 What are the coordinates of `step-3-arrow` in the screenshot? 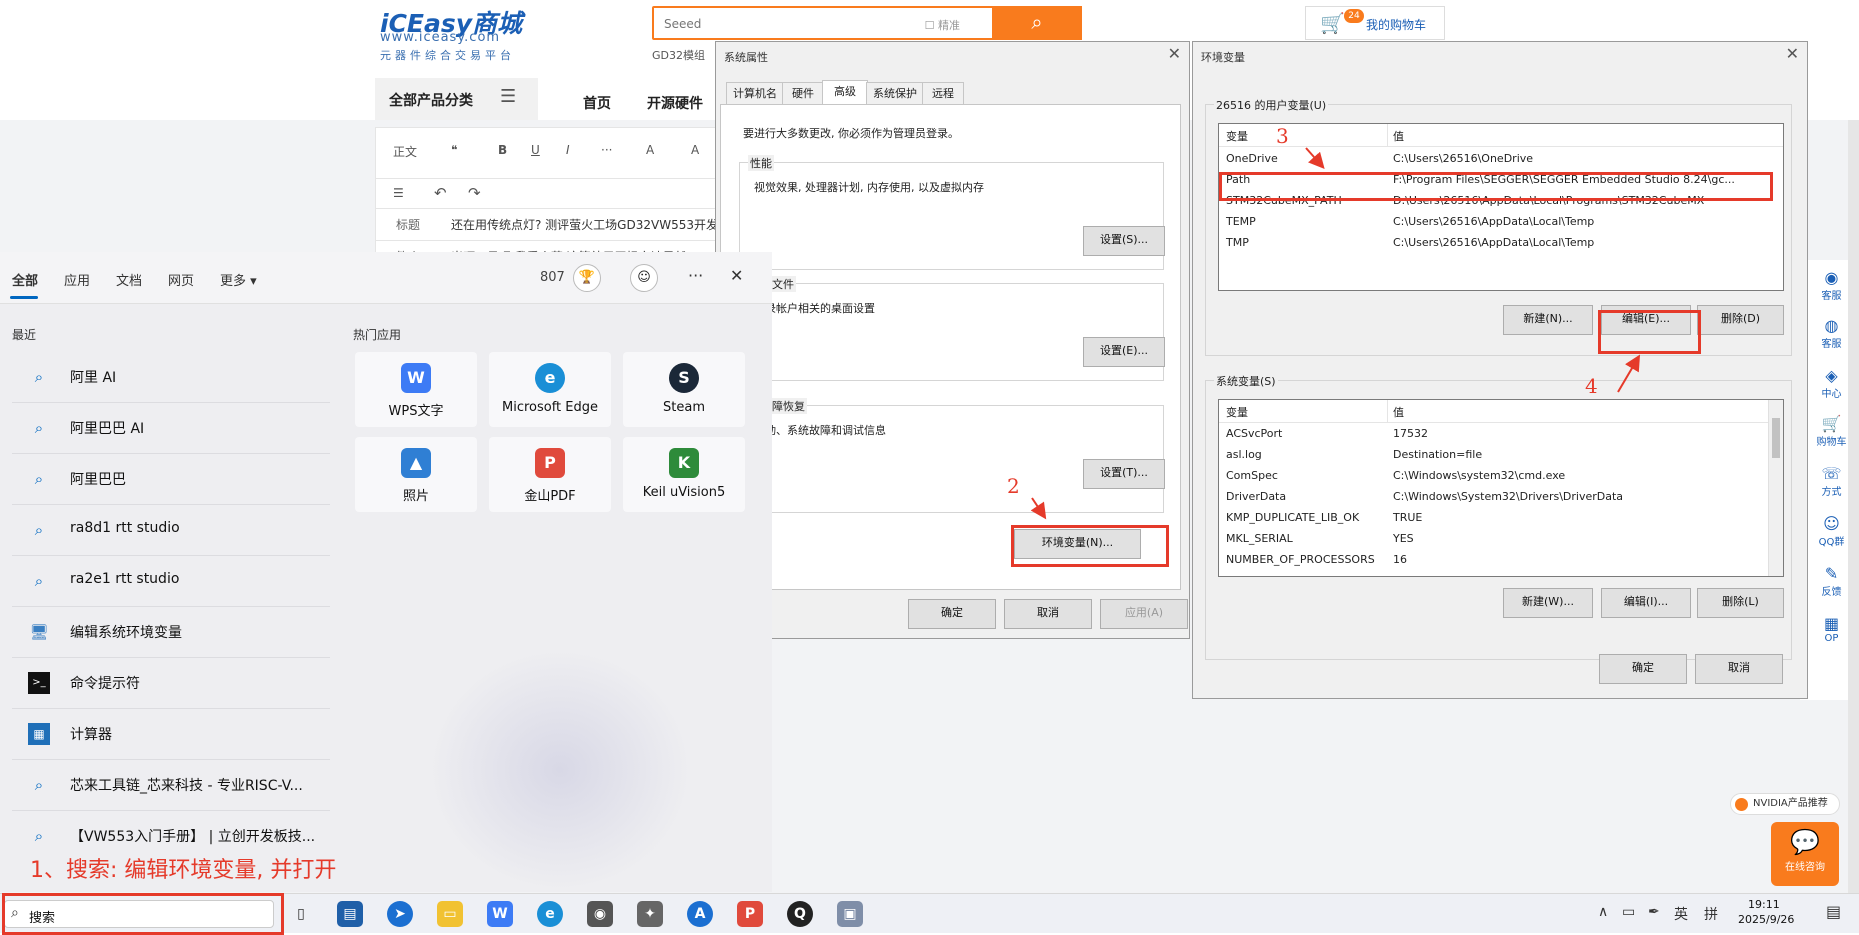 It's located at (1315, 158).